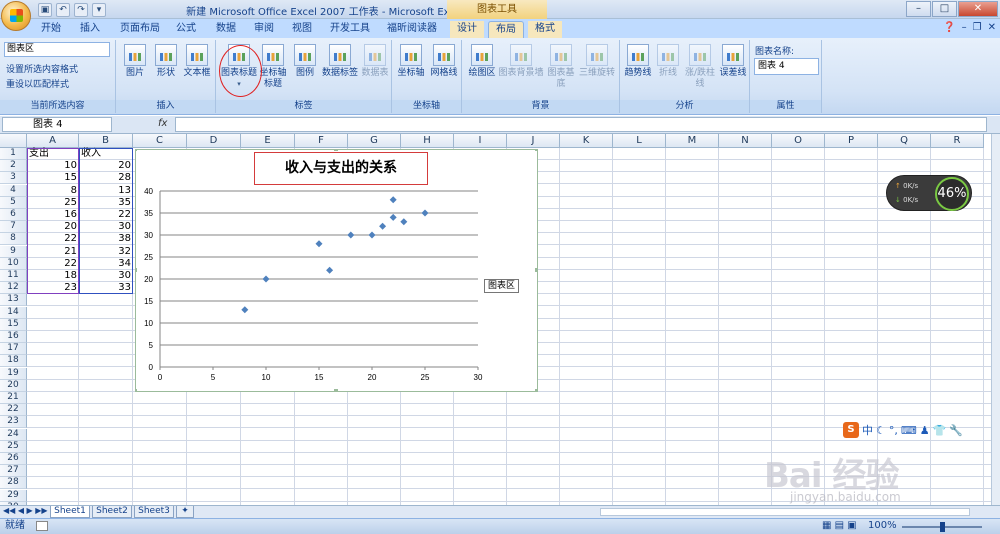 The image size is (1000, 534). What do you see at coordinates (321, 141) in the screenshot?
I see `column-header: F` at bounding box center [321, 141].